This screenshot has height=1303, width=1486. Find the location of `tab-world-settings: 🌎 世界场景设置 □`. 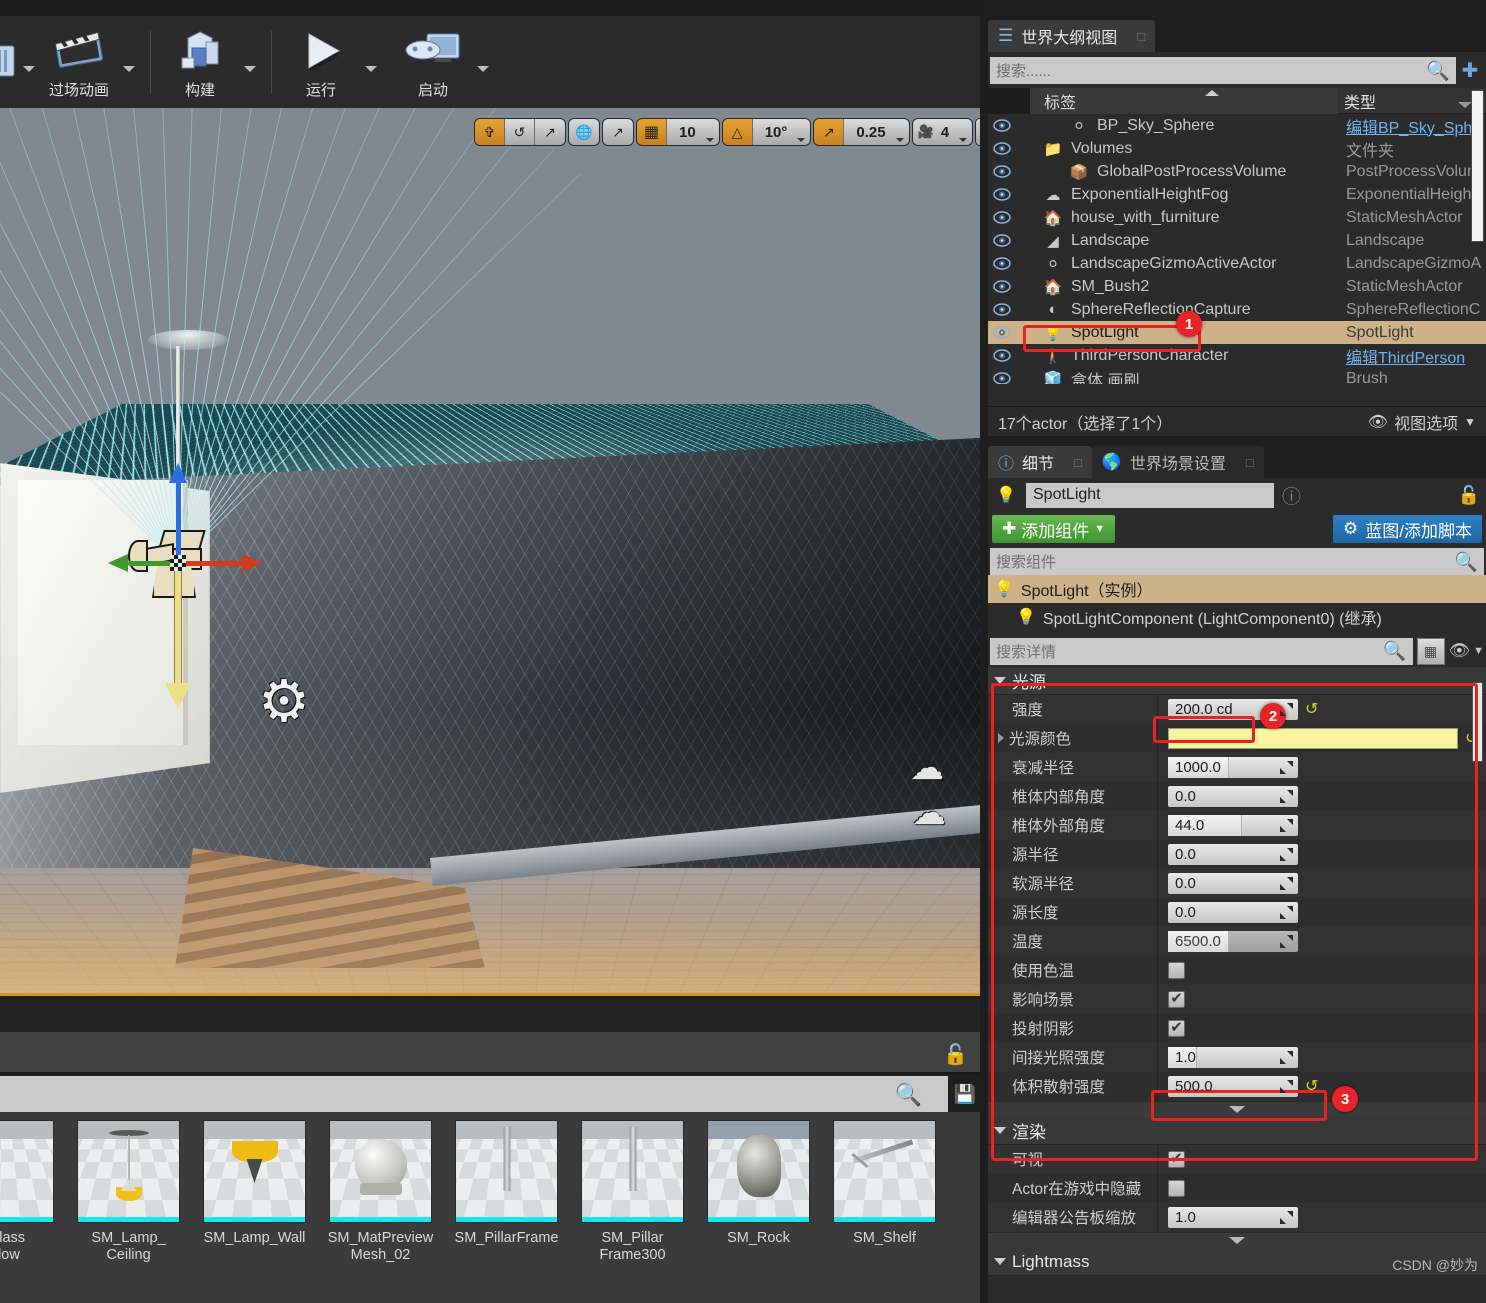

tab-world-settings: 🌎 世界场景设置 □ is located at coordinates (1177, 462).